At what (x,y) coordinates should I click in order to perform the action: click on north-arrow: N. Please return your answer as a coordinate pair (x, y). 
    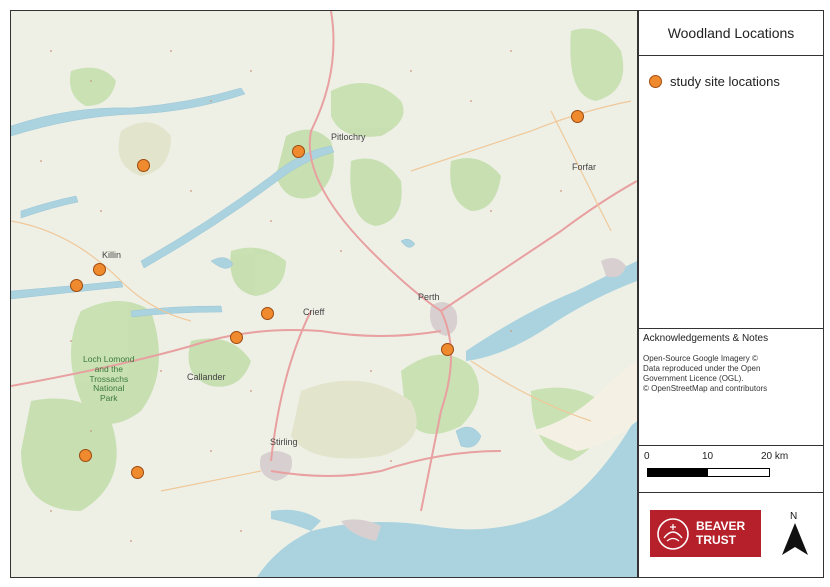
    Looking at the image, I should click on (795, 537).